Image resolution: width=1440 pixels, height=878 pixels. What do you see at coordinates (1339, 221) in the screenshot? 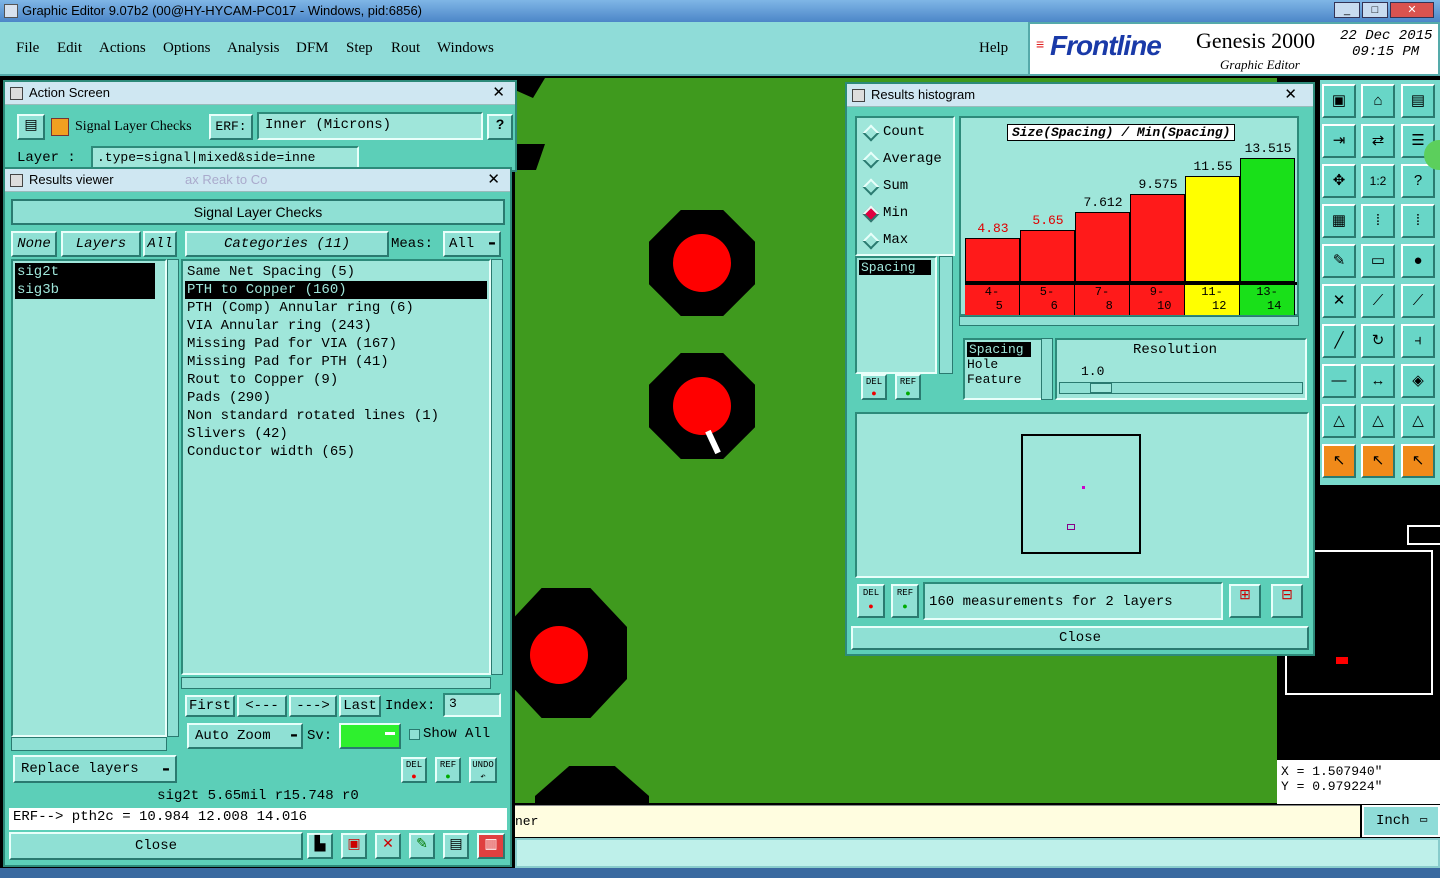
I see `grid-icon: ▦` at bounding box center [1339, 221].